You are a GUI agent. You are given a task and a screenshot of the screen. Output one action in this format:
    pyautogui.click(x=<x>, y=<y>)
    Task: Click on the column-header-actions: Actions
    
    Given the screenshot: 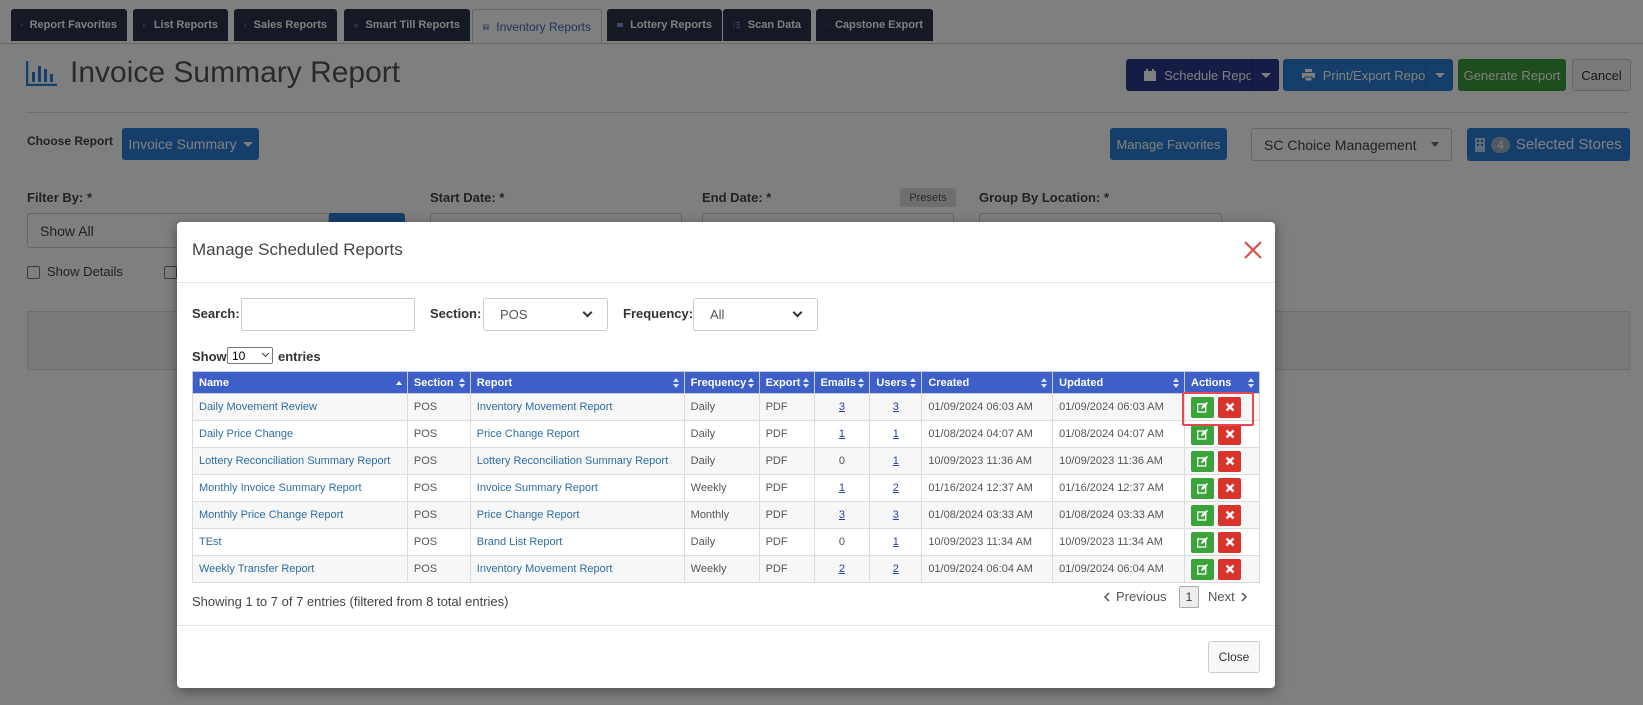 What is the action you would take?
    pyautogui.click(x=1222, y=382)
    